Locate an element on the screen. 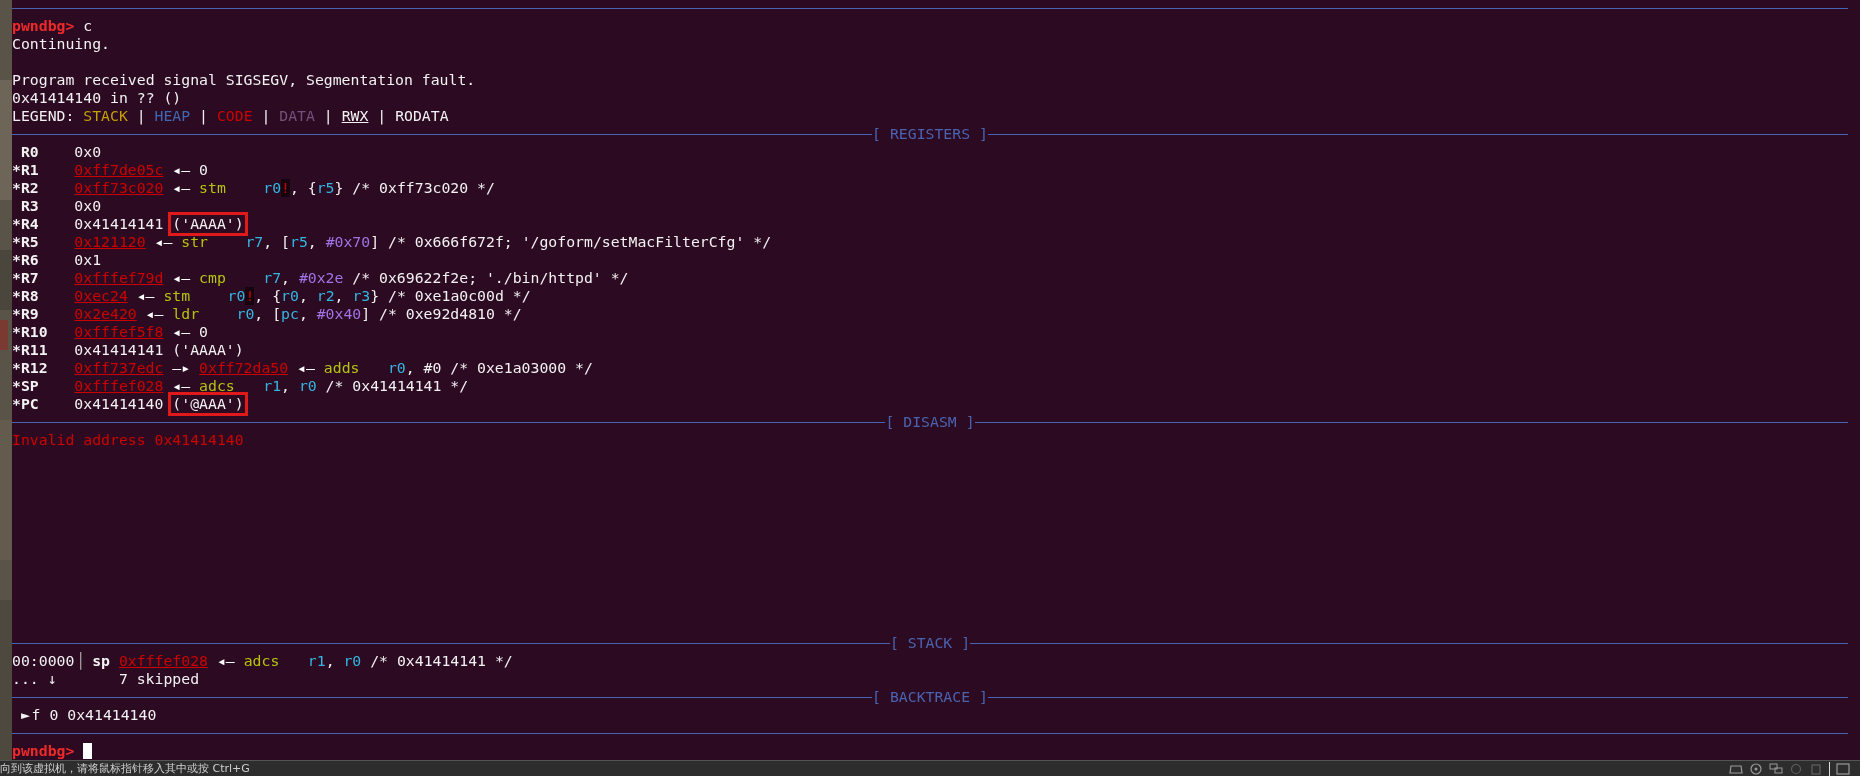 The width and height of the screenshot is (1860, 776). address-link: 0xff7de05c is located at coordinates (119, 170).